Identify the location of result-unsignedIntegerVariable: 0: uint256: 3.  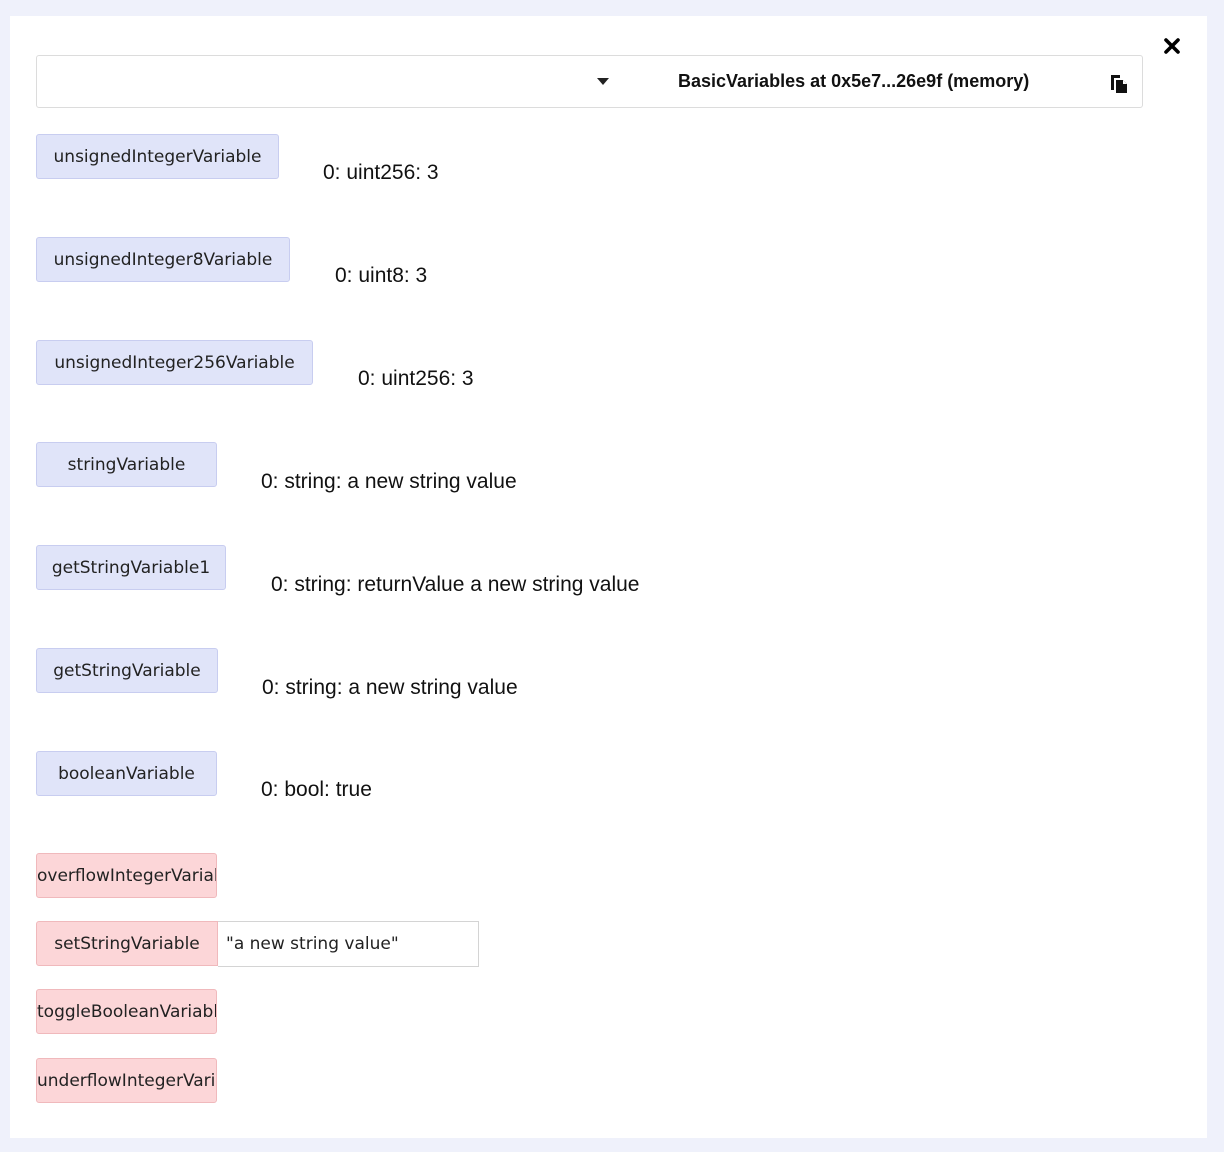
(381, 172).